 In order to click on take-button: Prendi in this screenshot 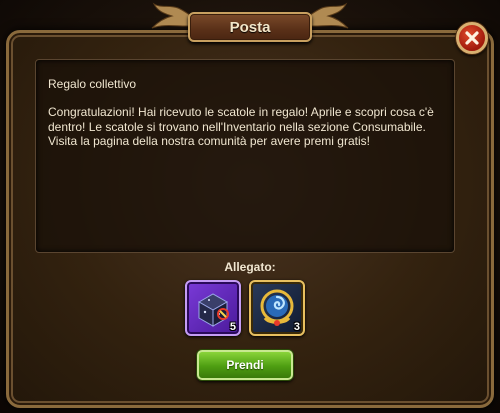, I will do `click(245, 365)`.